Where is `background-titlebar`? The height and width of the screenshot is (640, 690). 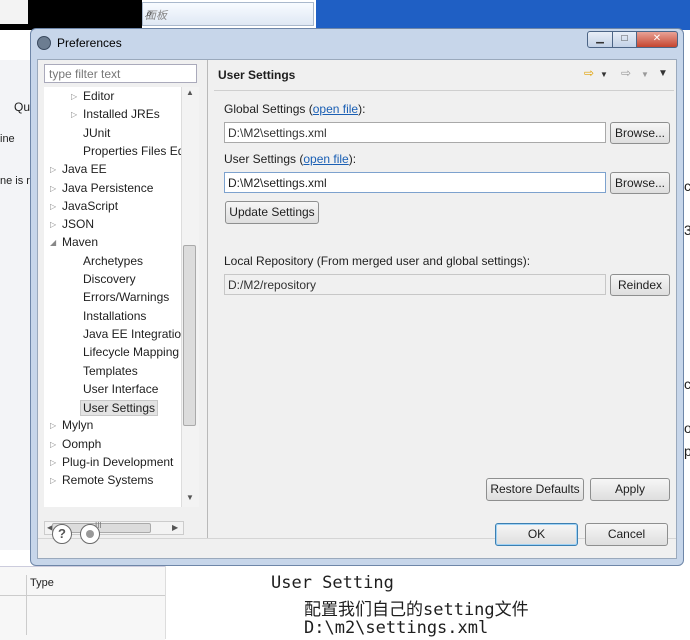 background-titlebar is located at coordinates (503, 15).